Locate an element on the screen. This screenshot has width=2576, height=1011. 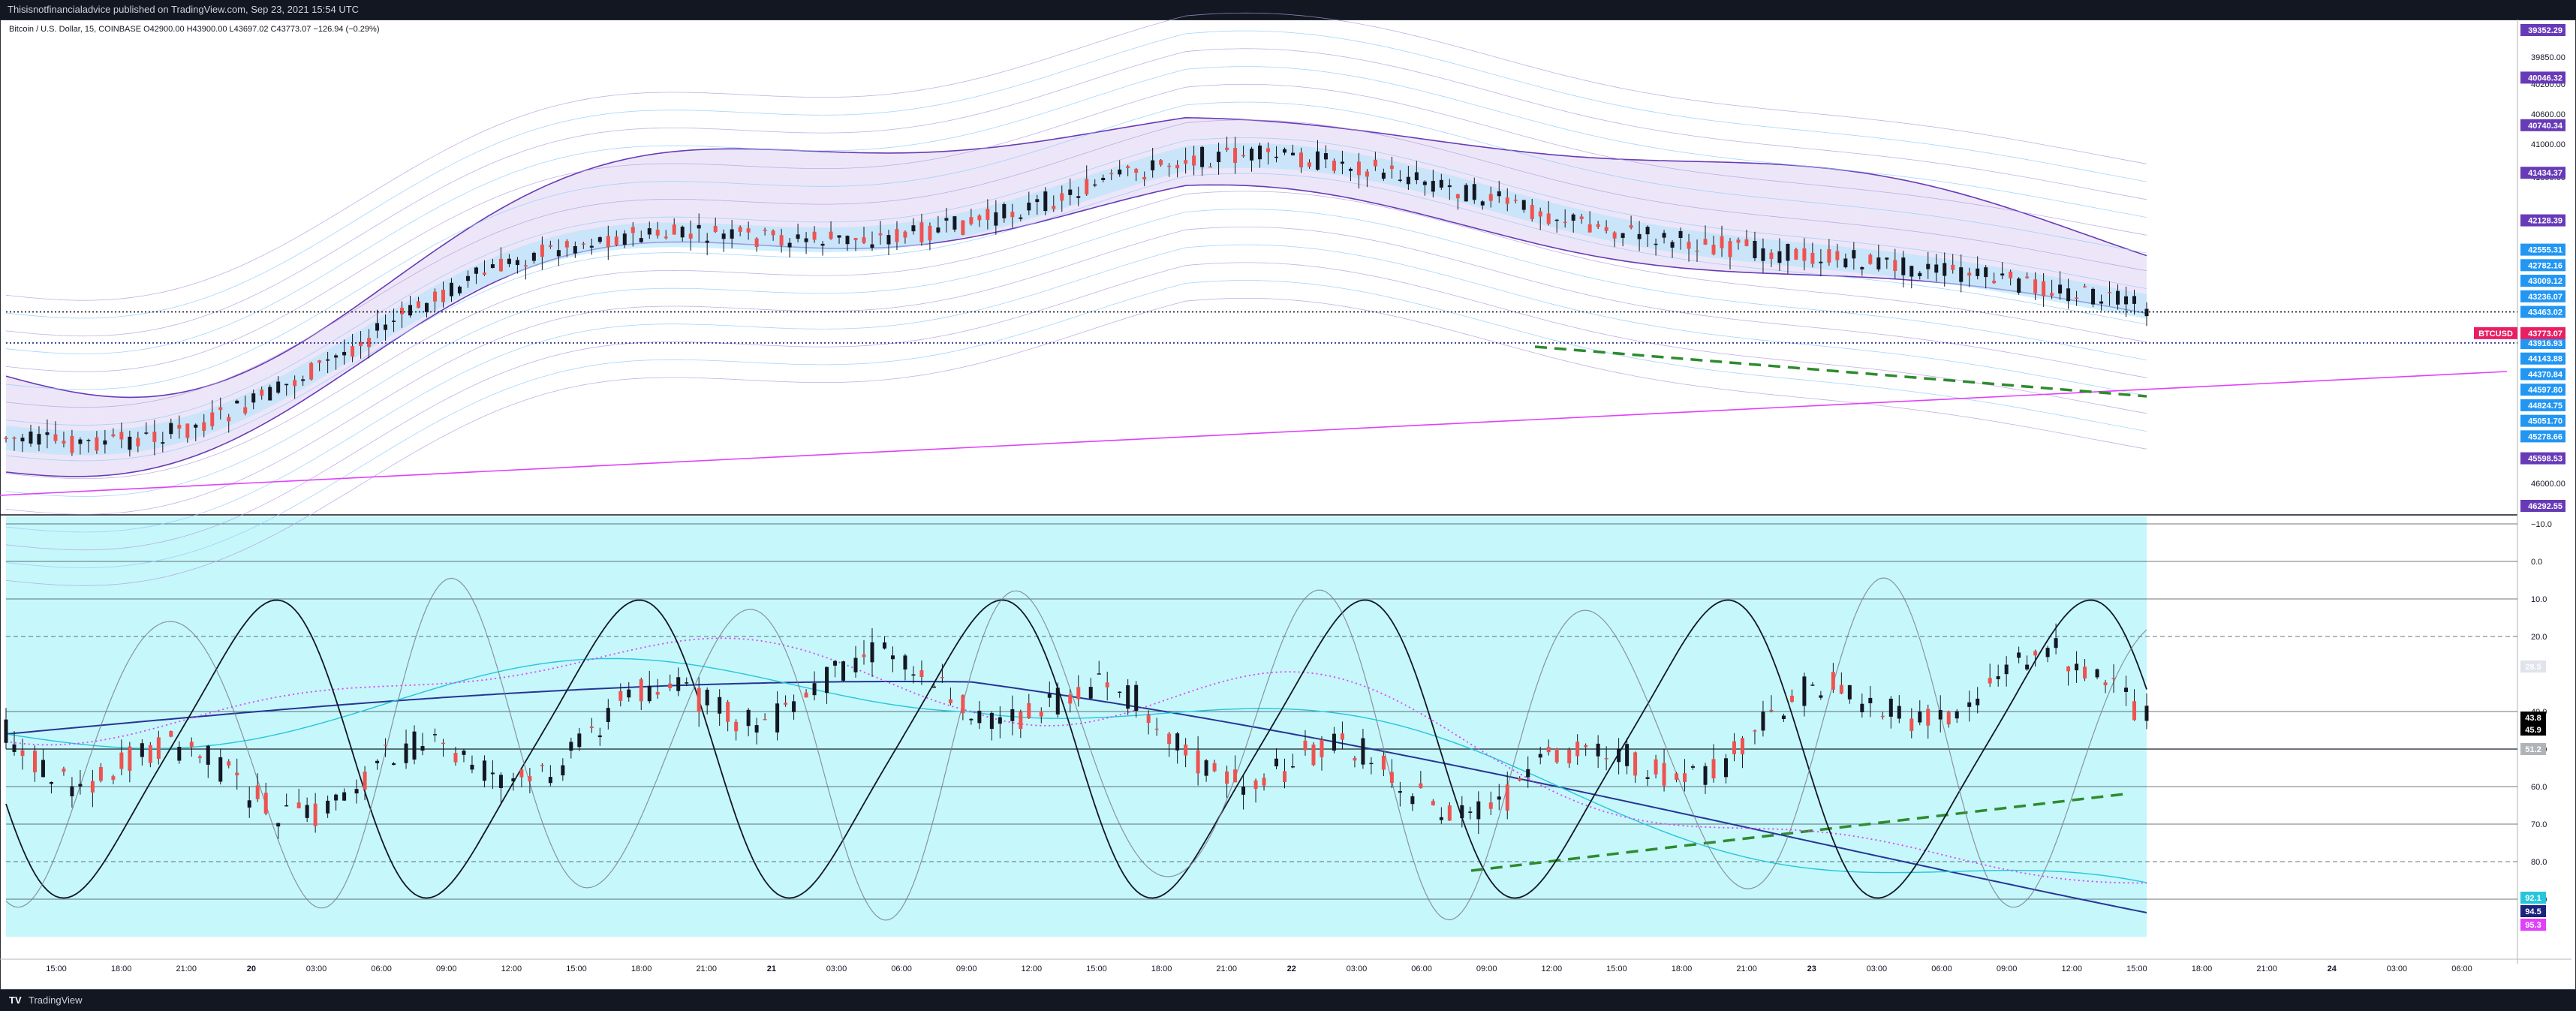
tradingview-brand: TradingView is located at coordinates (56, 1000).